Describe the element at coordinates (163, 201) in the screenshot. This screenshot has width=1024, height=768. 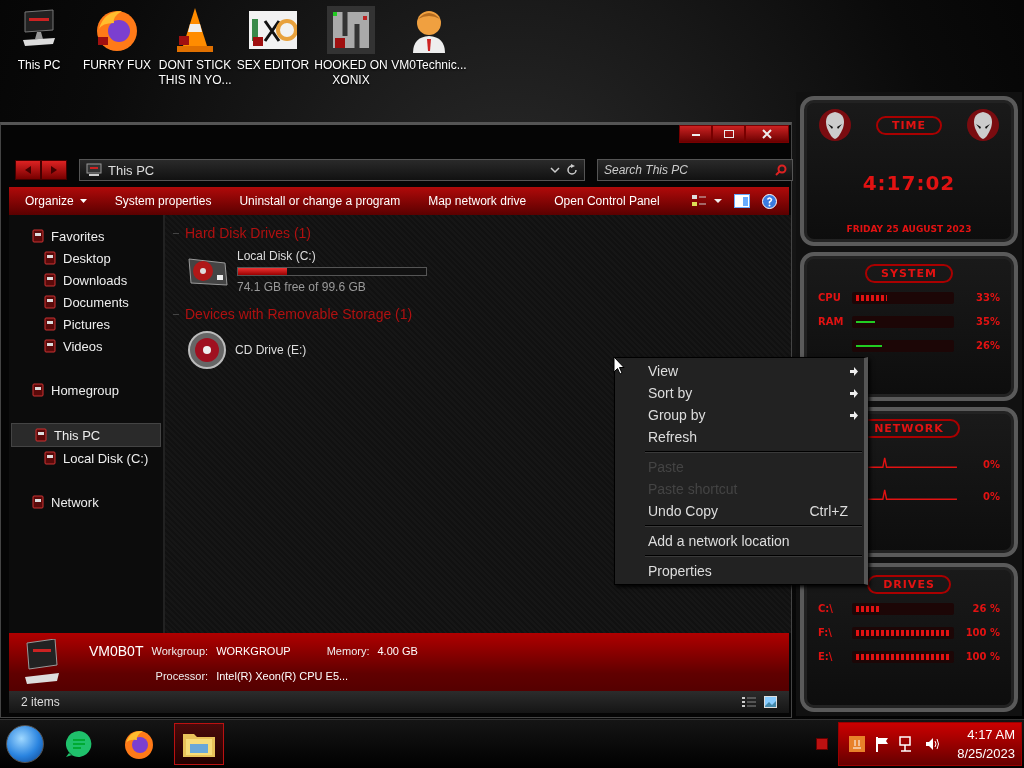
I see `toolbar-button: System properties` at that location.